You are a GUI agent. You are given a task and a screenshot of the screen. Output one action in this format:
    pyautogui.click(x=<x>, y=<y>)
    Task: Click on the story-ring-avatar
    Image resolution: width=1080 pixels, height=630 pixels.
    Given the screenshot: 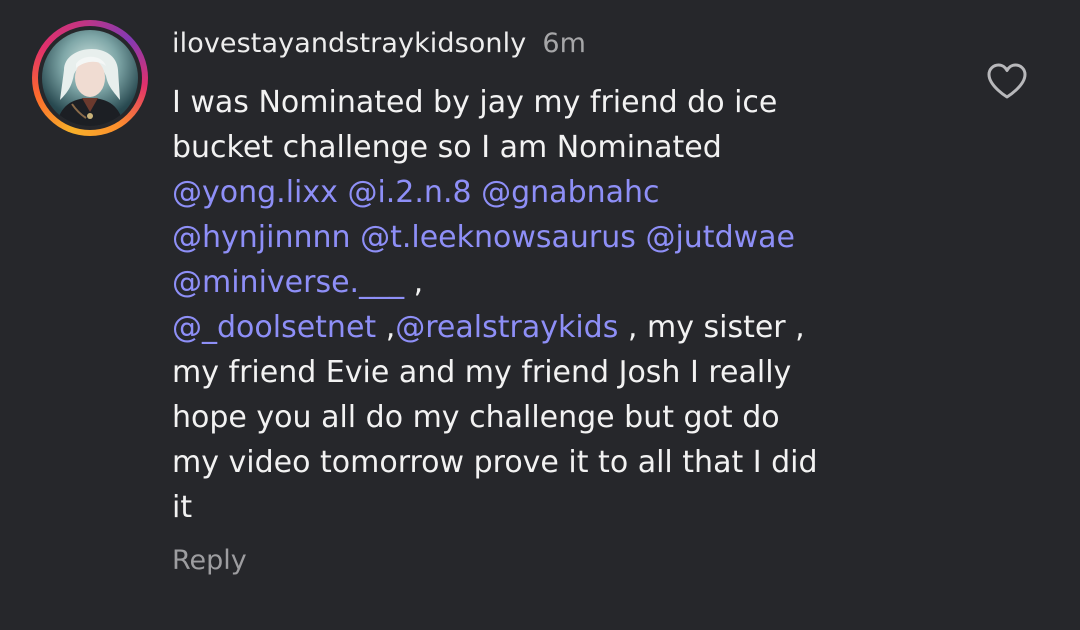 What is the action you would take?
    pyautogui.click(x=90, y=78)
    